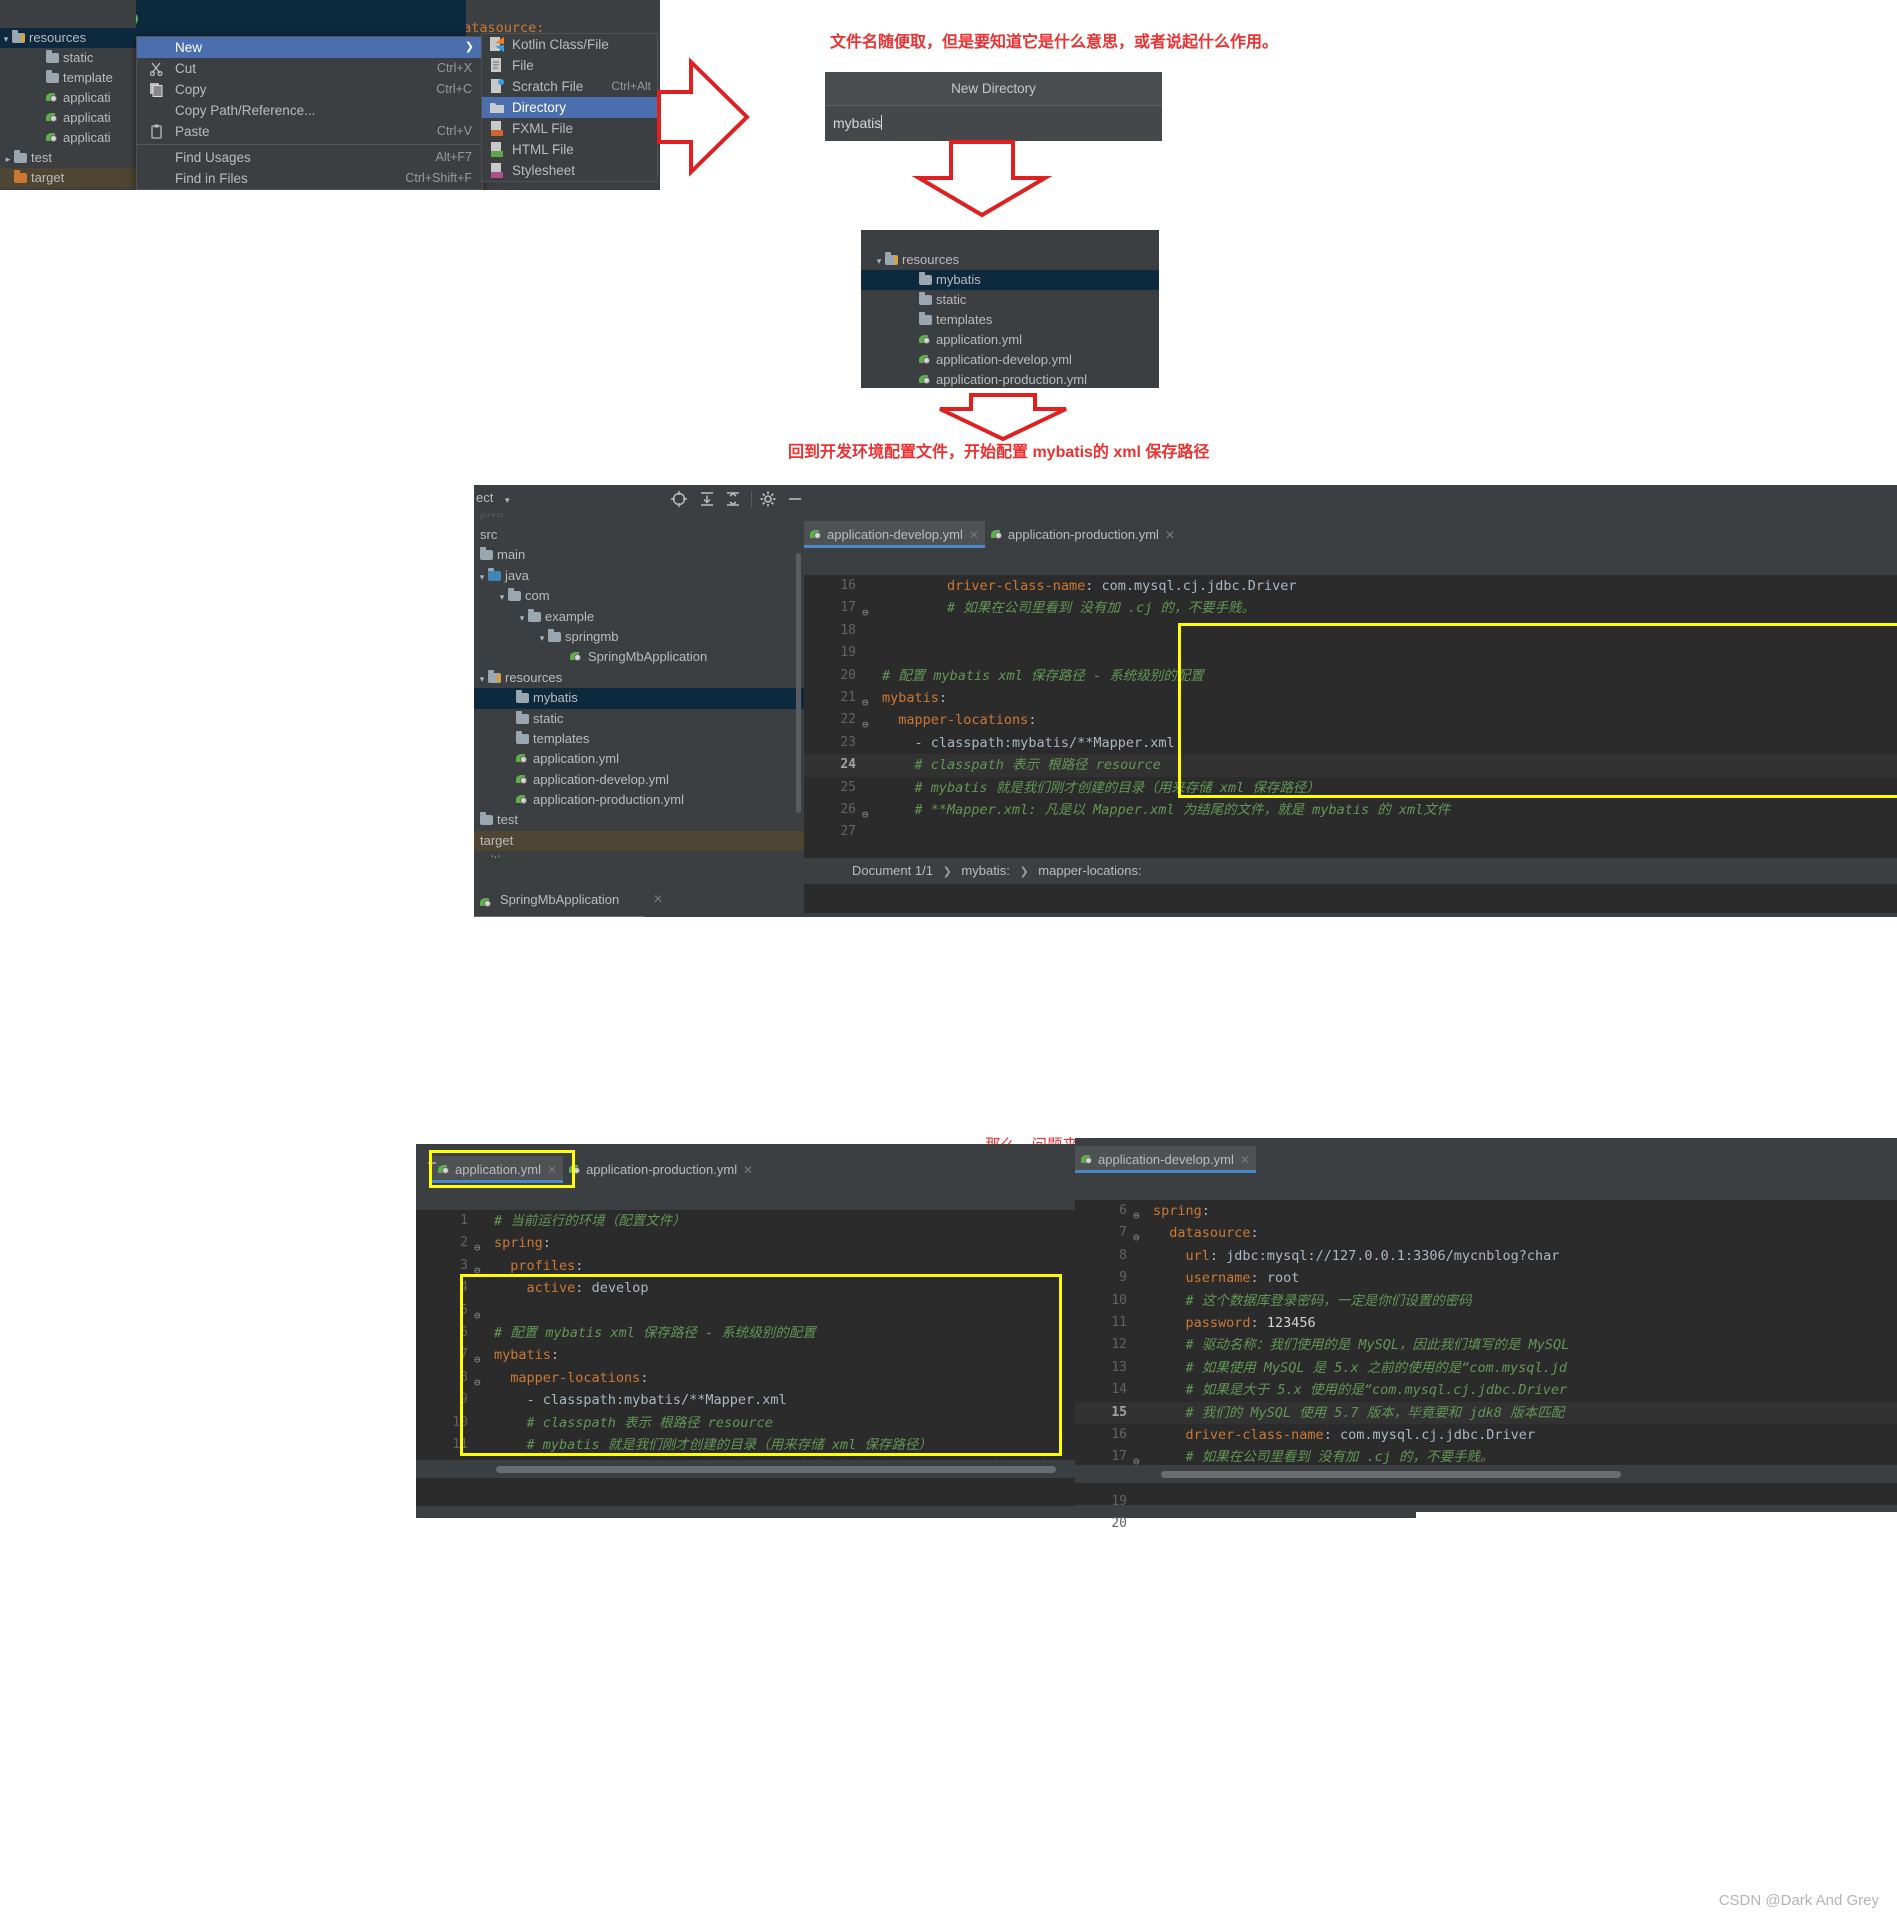  Describe the element at coordinates (569, 44) in the screenshot. I see `submenu-item-kotlin-class-file: Kotlin Class/File` at that location.